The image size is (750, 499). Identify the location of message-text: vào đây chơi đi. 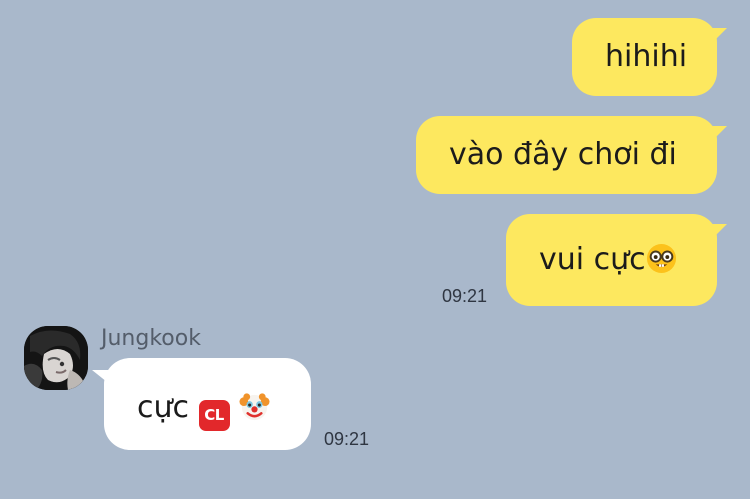
(563, 154).